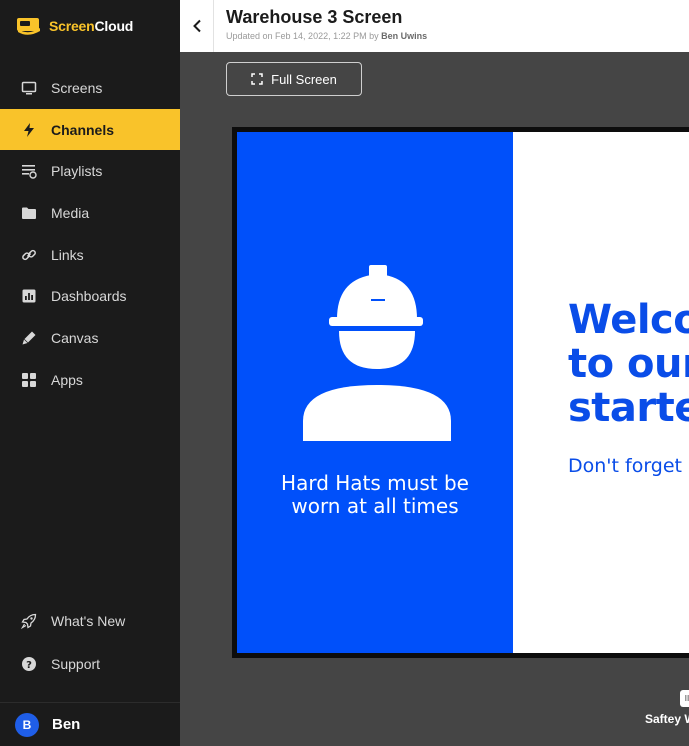 The image size is (689, 746). What do you see at coordinates (304, 79) in the screenshot?
I see `full-screen-label: Full Screen` at bounding box center [304, 79].